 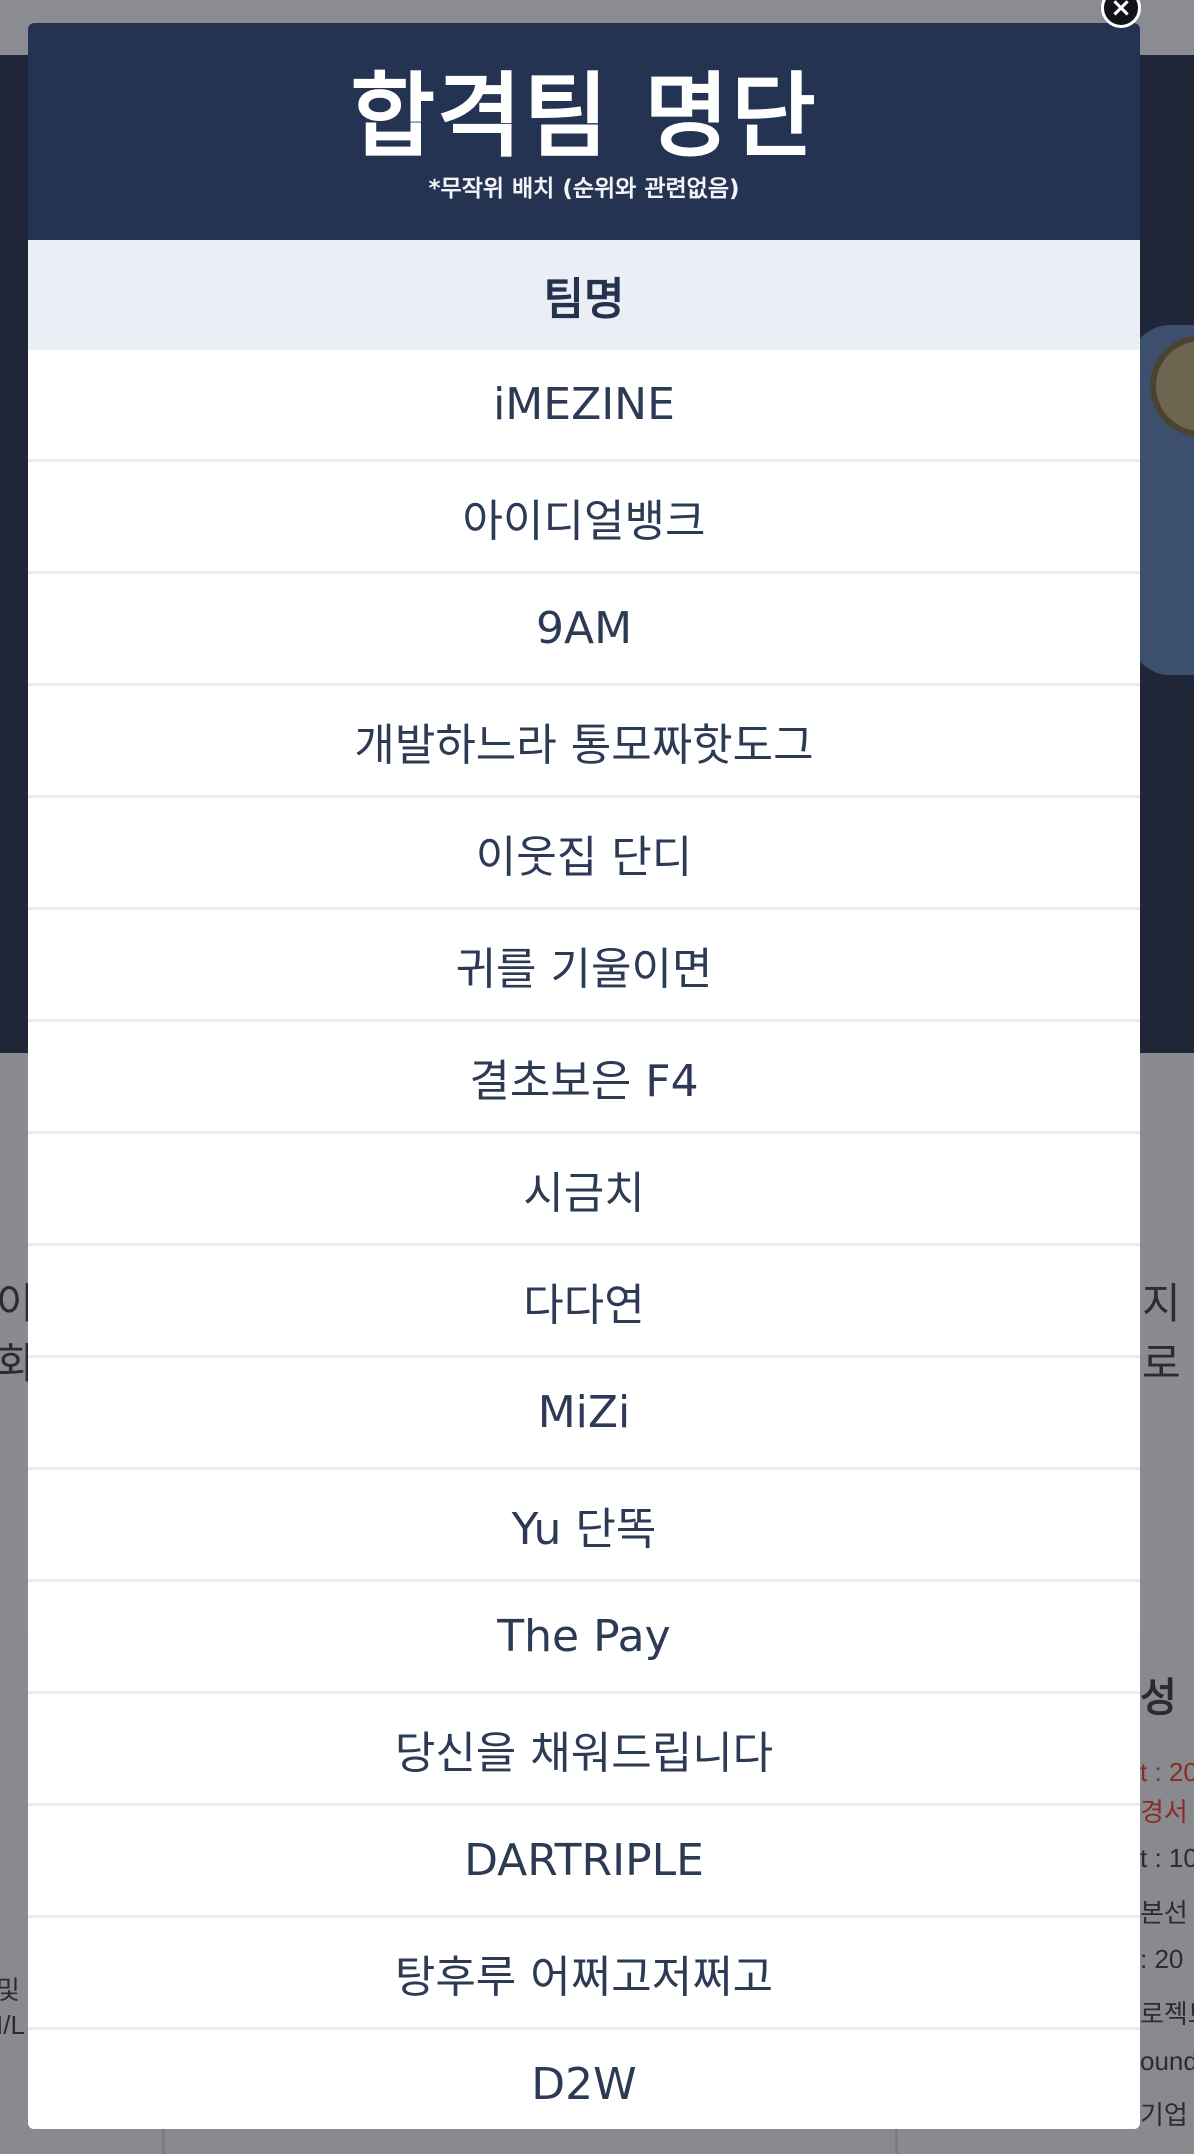 I want to click on modal-header: 합격팀 명단 *무작위 배치 (순위와 관련없음), so click(x=584, y=131).